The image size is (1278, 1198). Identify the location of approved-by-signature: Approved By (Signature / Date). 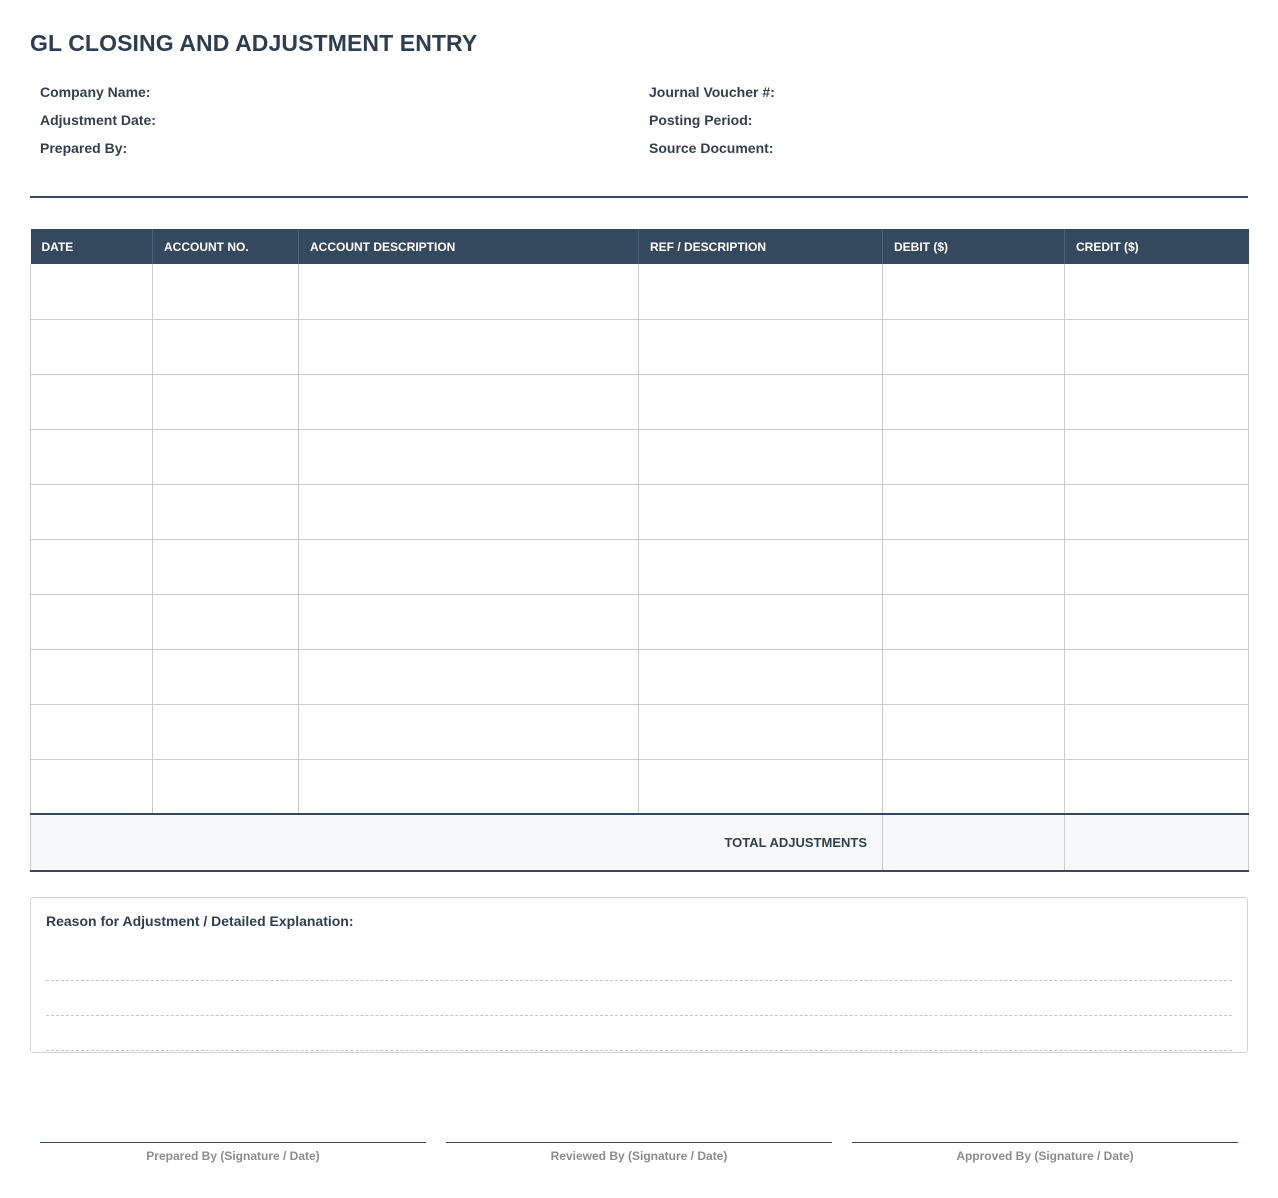
(1045, 1152).